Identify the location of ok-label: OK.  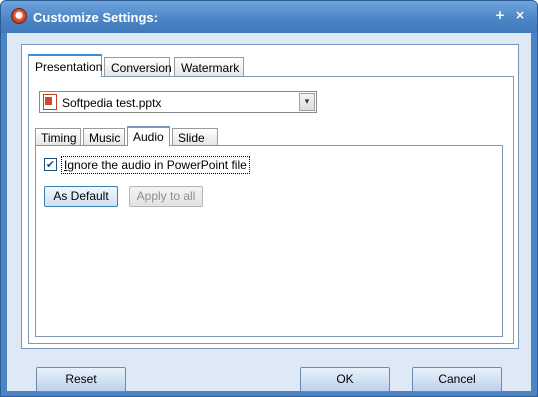
(345, 379).